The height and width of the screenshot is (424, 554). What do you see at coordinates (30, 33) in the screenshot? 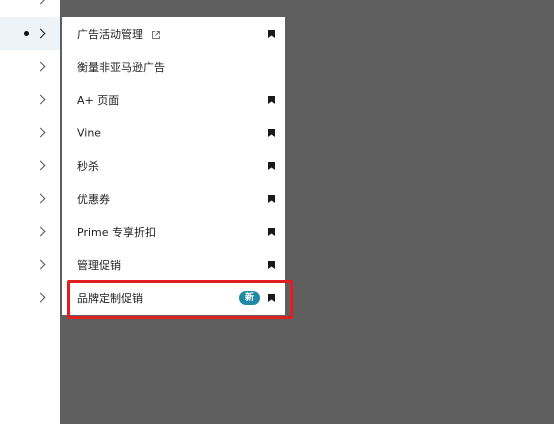
I see `rail-expand-row-active` at bounding box center [30, 33].